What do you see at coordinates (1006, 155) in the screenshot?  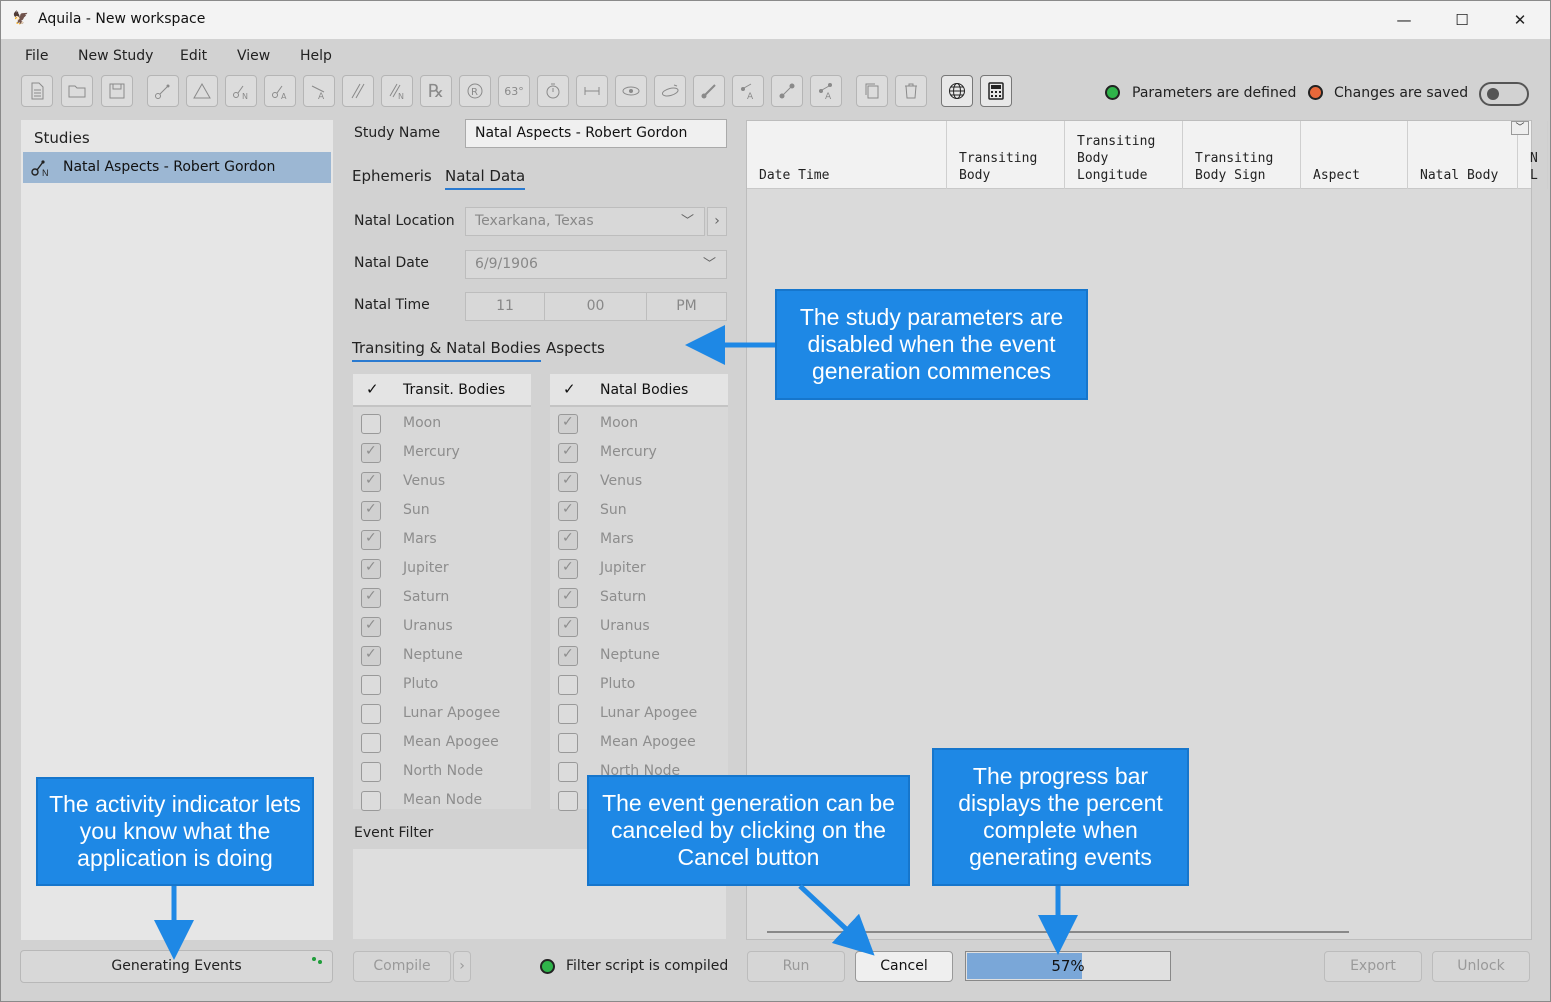 I see `column-transiting-body: Transiting Body` at bounding box center [1006, 155].